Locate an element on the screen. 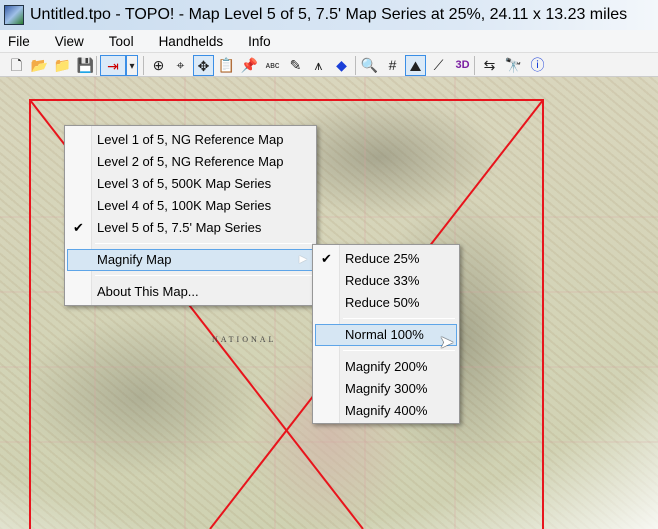 The image size is (658, 529). menu-item-label: Magnify 200% is located at coordinates (386, 366).